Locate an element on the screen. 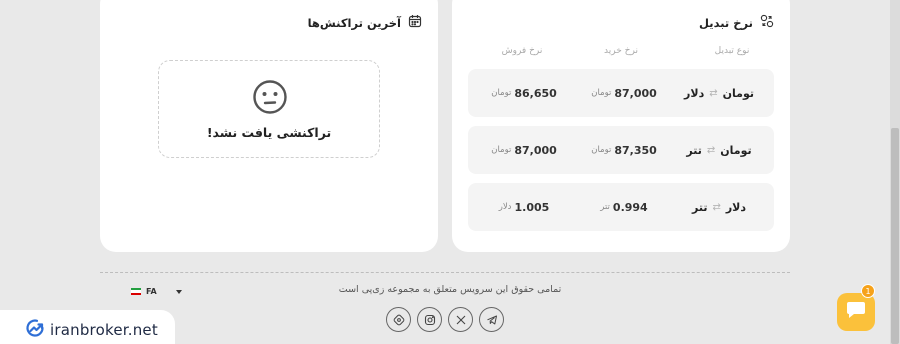 This screenshot has height=344, width=900. empty-state: تراکنشی یافت نشد! is located at coordinates (269, 109).